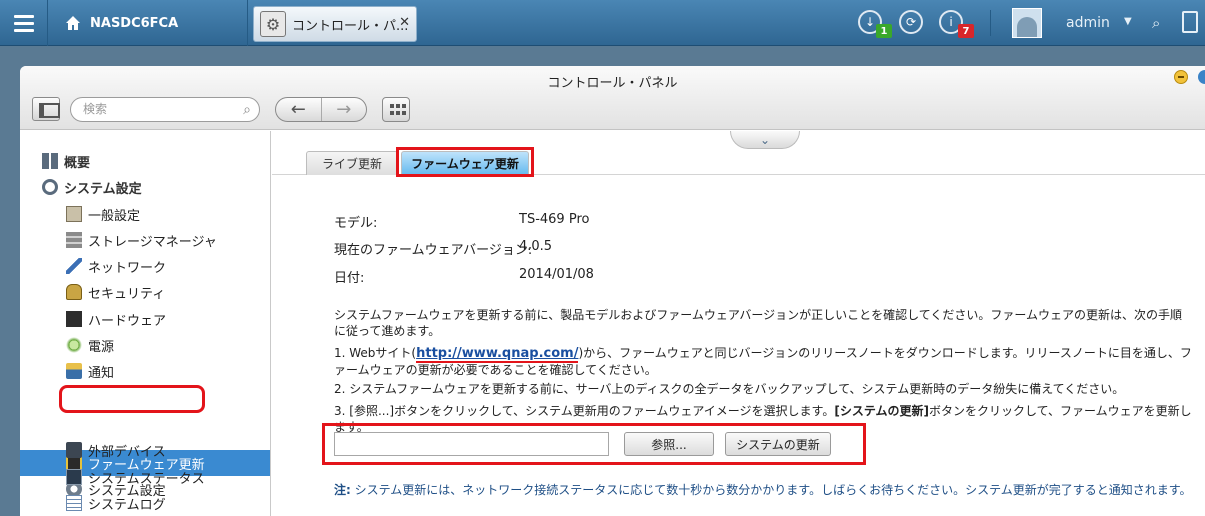 The height and width of the screenshot is (516, 1205). What do you see at coordinates (465, 162) in the screenshot?
I see `highlight-box-tab` at bounding box center [465, 162].